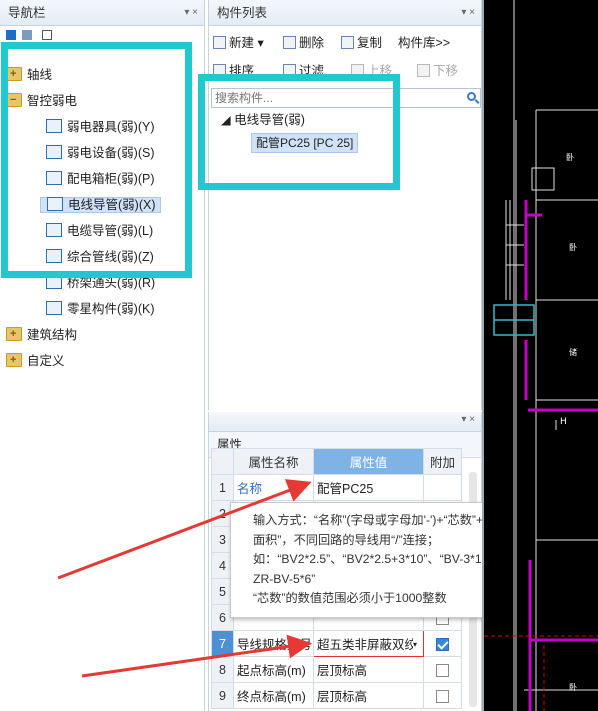 The image size is (598, 711). I want to click on arrow-to-name-cell, so click(184, 529).